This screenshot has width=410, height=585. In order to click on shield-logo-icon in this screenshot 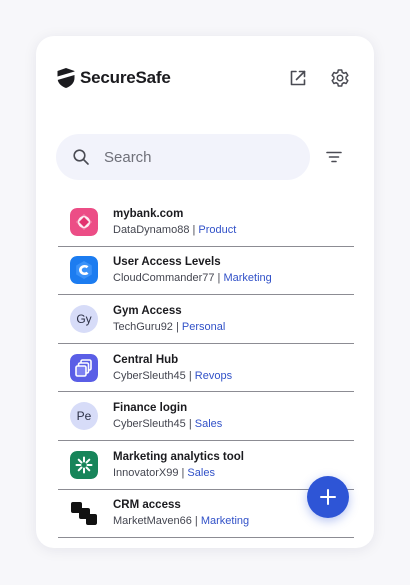, I will do `click(66, 78)`.